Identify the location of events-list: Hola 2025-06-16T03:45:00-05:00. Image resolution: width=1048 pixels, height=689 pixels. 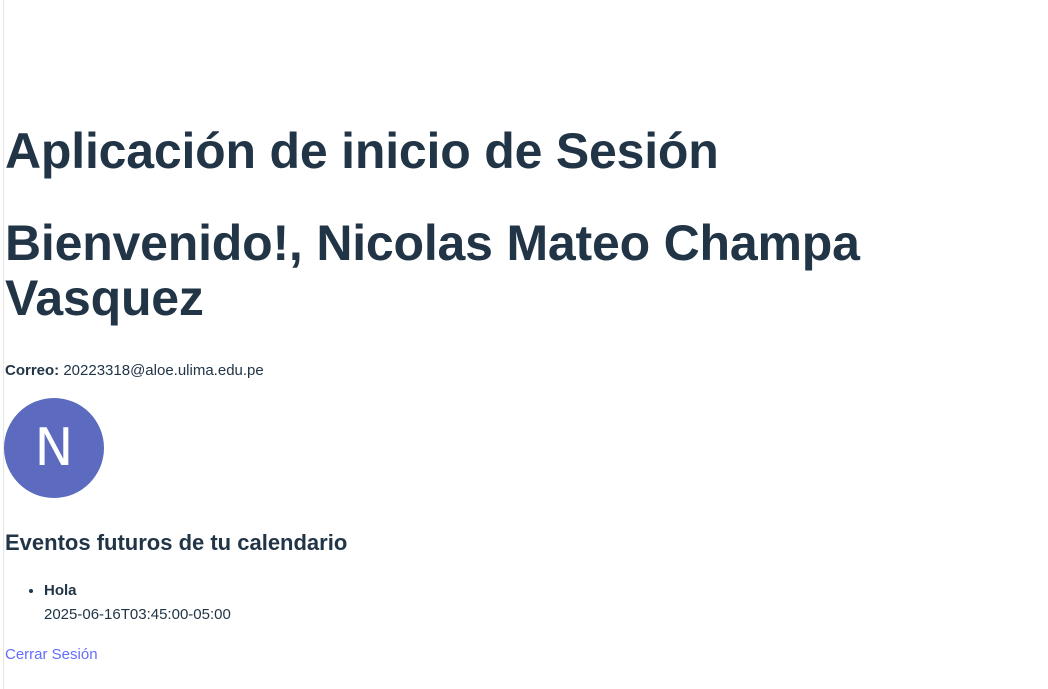
(118, 603).